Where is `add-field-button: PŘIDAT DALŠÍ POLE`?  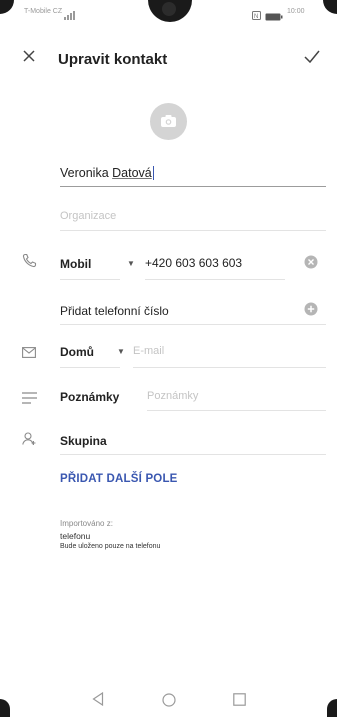 add-field-button: PŘIDAT DALŠÍ POLE is located at coordinates (119, 479).